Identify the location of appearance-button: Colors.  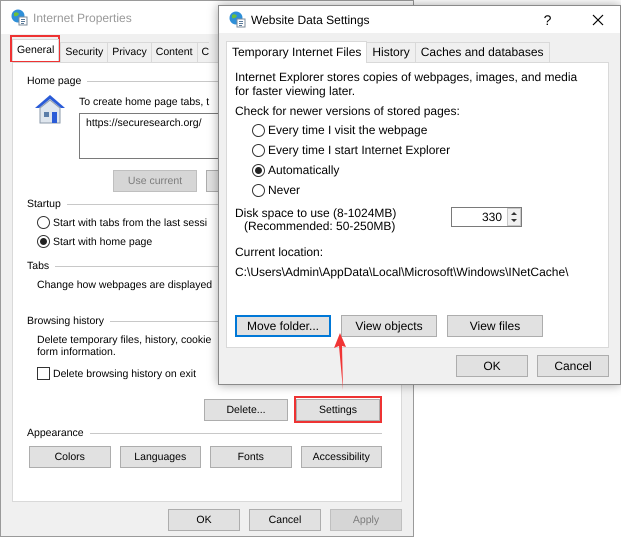
(69, 457).